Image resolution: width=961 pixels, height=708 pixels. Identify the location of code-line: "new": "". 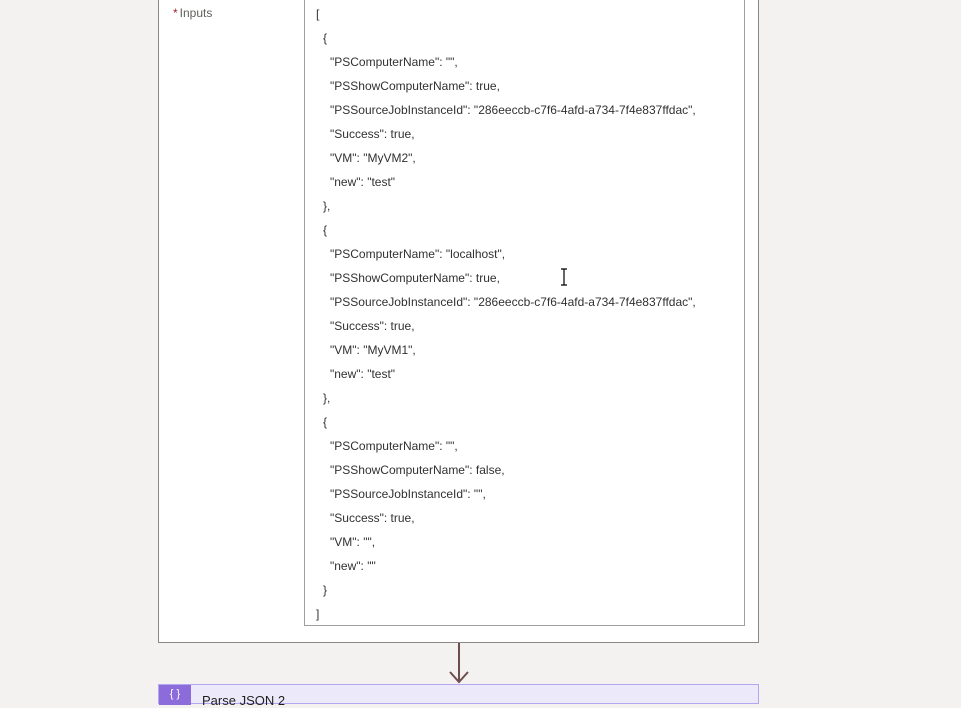
(353, 566).